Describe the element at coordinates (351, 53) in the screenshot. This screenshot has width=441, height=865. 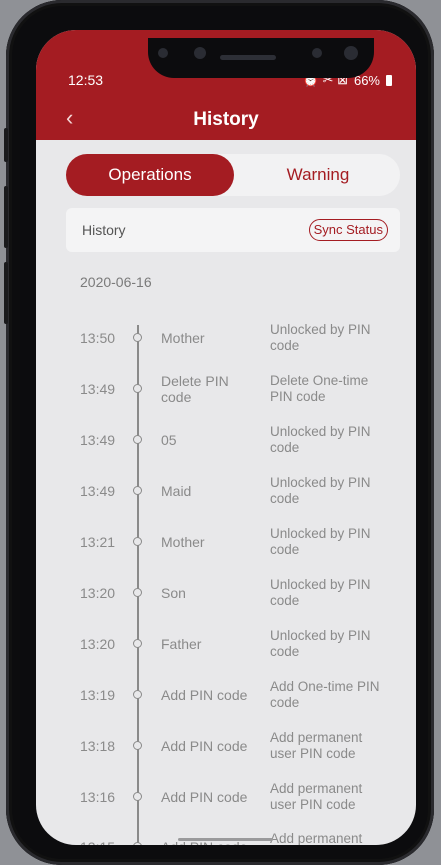
I see `front-camera-icon` at that location.